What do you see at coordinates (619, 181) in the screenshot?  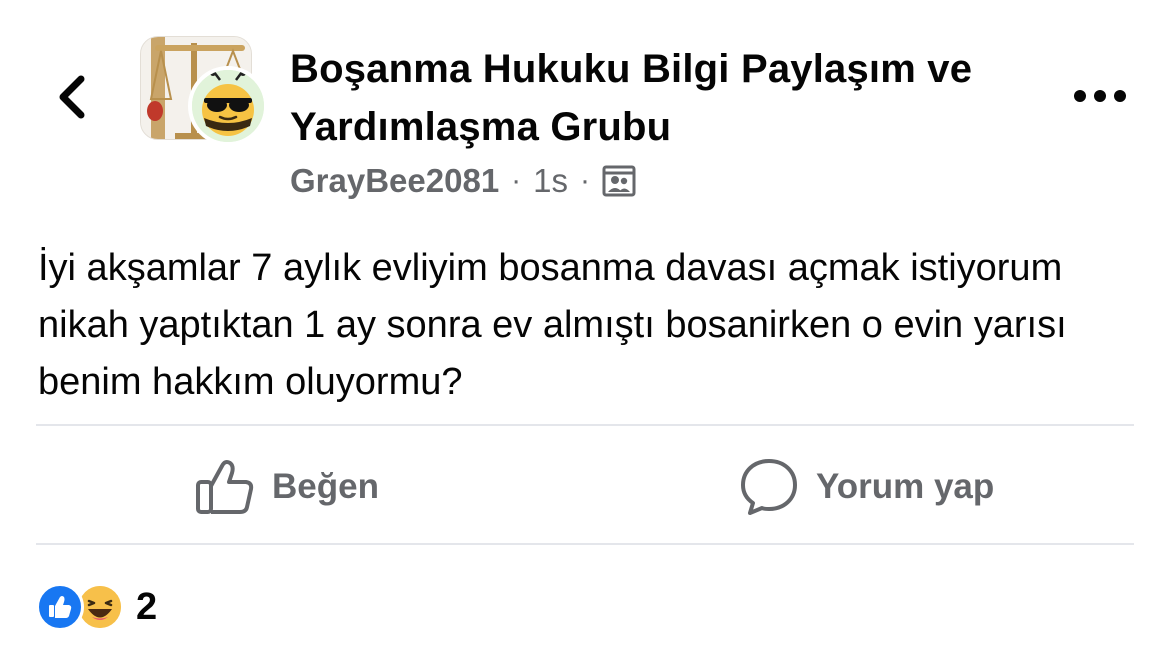 I see `group-members-icon` at bounding box center [619, 181].